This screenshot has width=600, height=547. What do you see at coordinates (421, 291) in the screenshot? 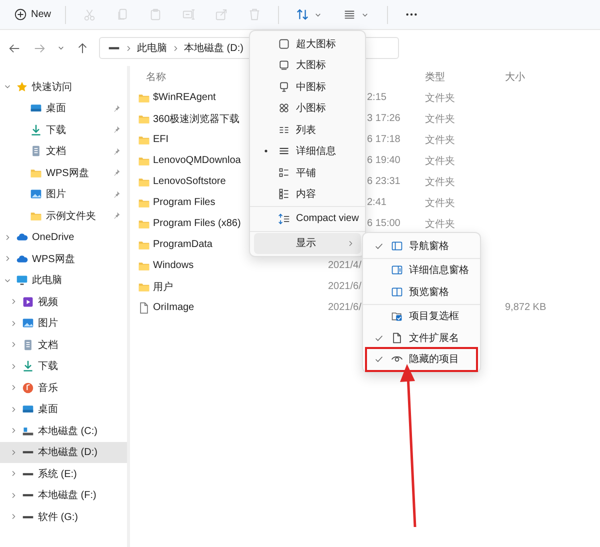
I see `menu-item: 预览窗格` at bounding box center [421, 291].